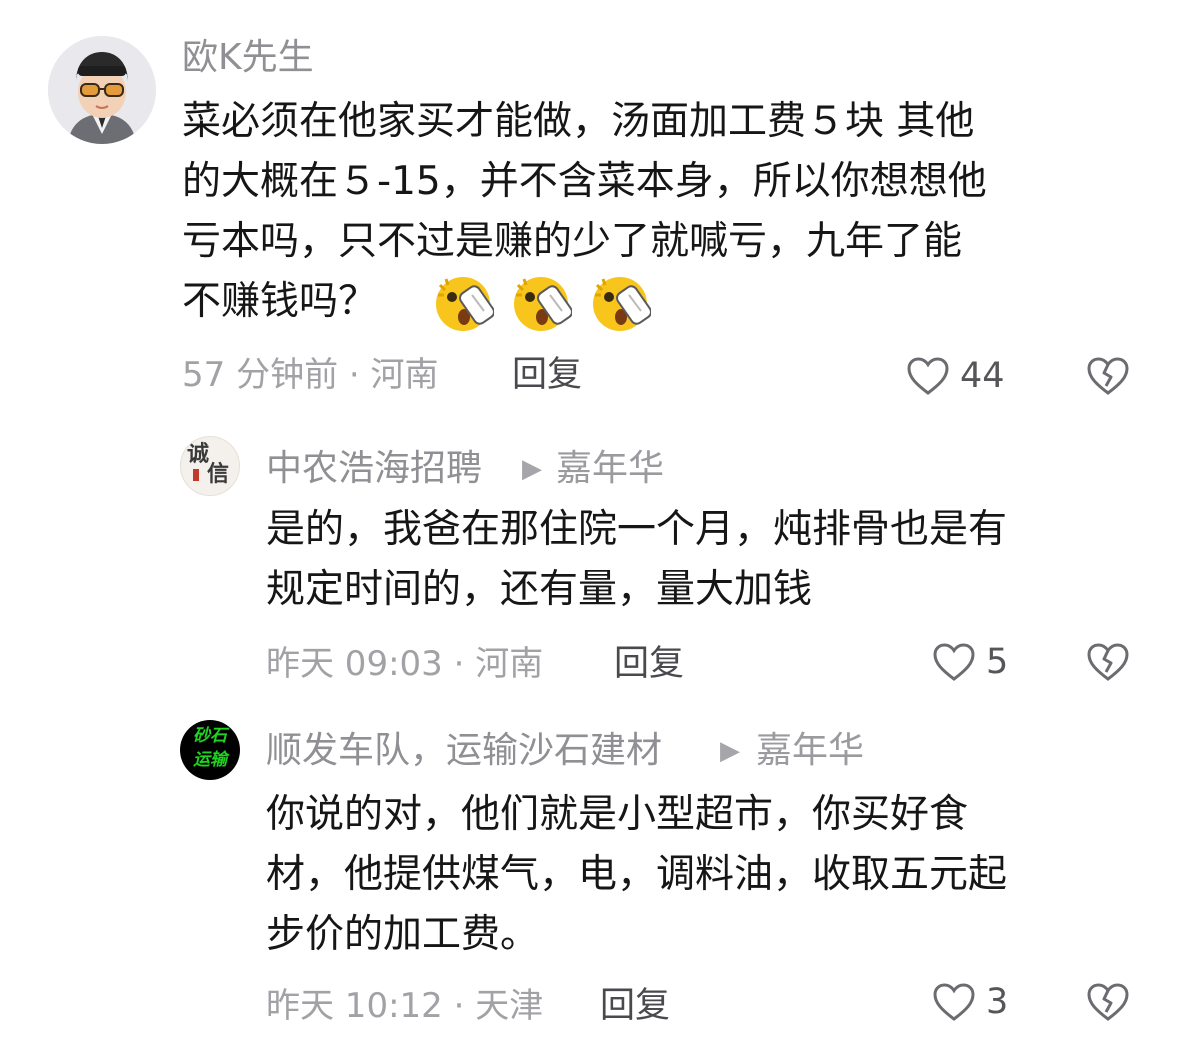 The width and height of the screenshot is (1179, 1050). I want to click on reply-username: 中农浩海招聘, so click(374, 469).